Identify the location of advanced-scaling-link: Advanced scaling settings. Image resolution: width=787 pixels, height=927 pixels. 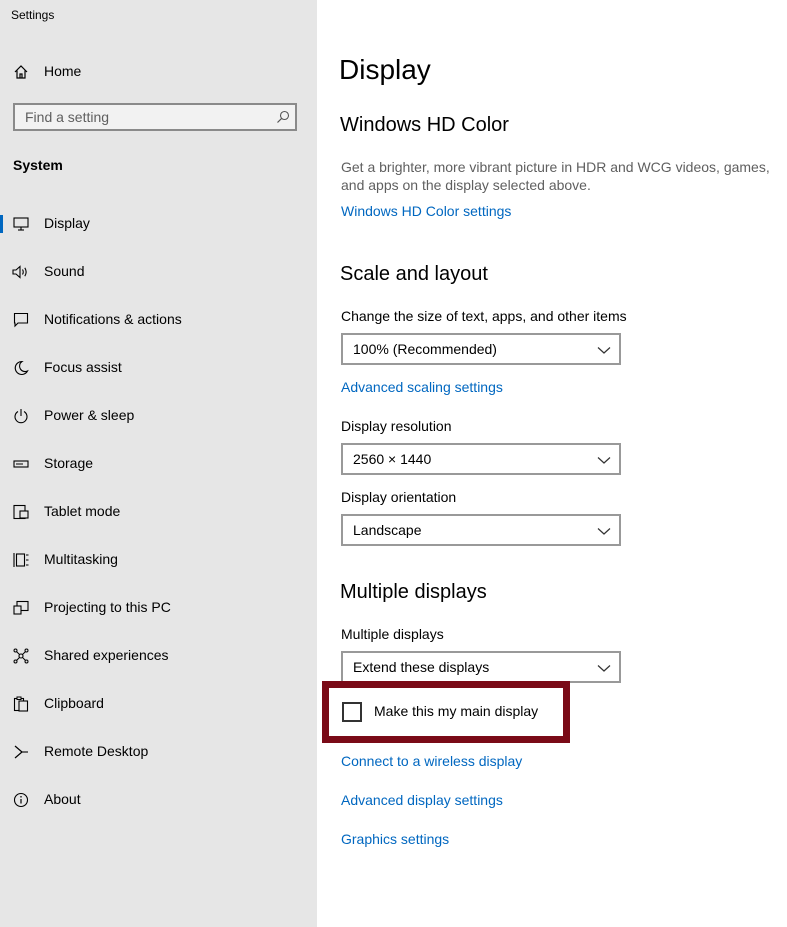
(422, 387).